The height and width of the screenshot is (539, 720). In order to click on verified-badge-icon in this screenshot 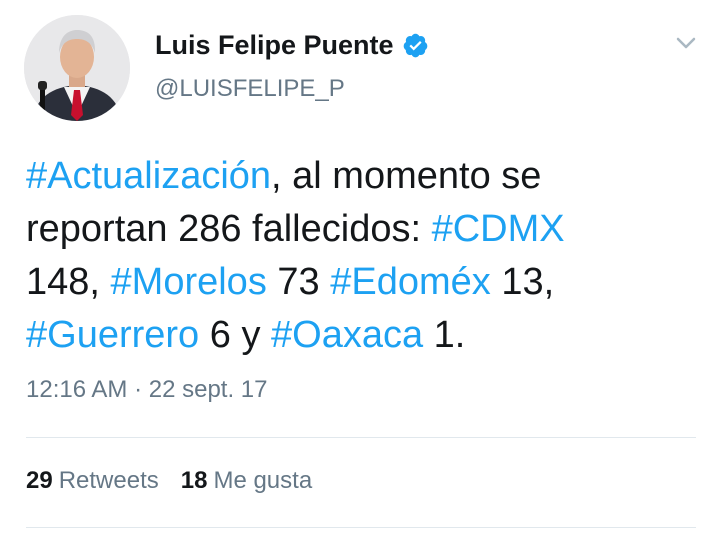, I will do `click(415, 45)`.